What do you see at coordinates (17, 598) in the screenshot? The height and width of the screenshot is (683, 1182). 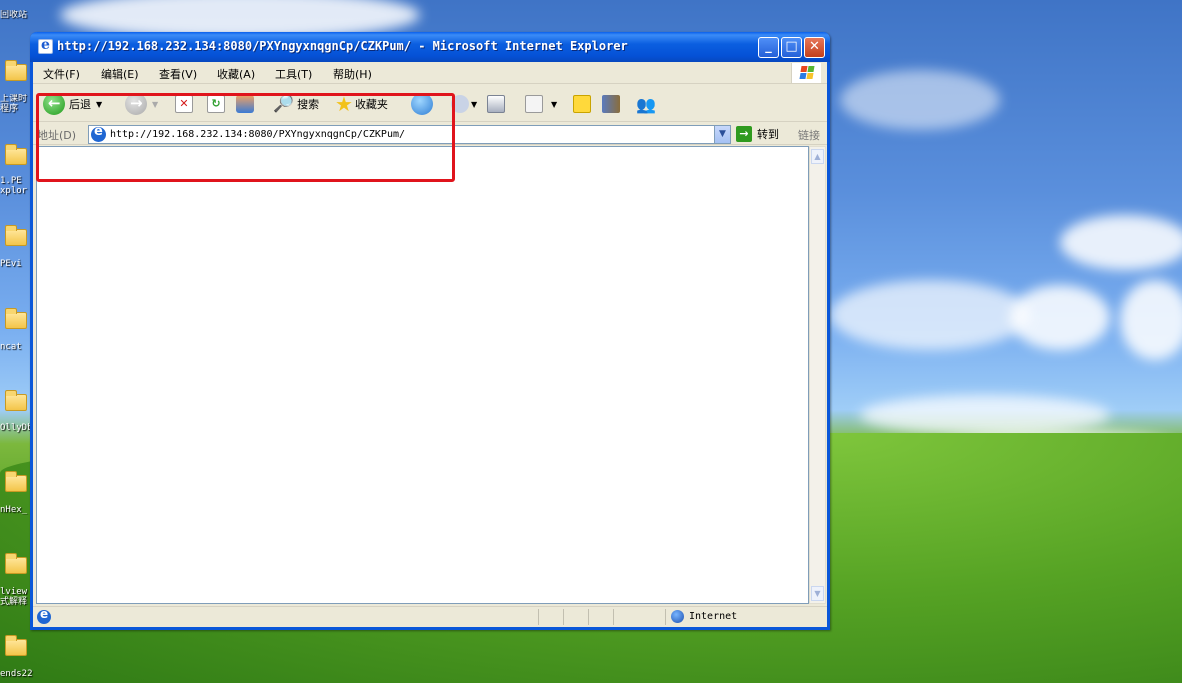 I see `desktop-icon-label: lview式解释` at bounding box center [17, 598].